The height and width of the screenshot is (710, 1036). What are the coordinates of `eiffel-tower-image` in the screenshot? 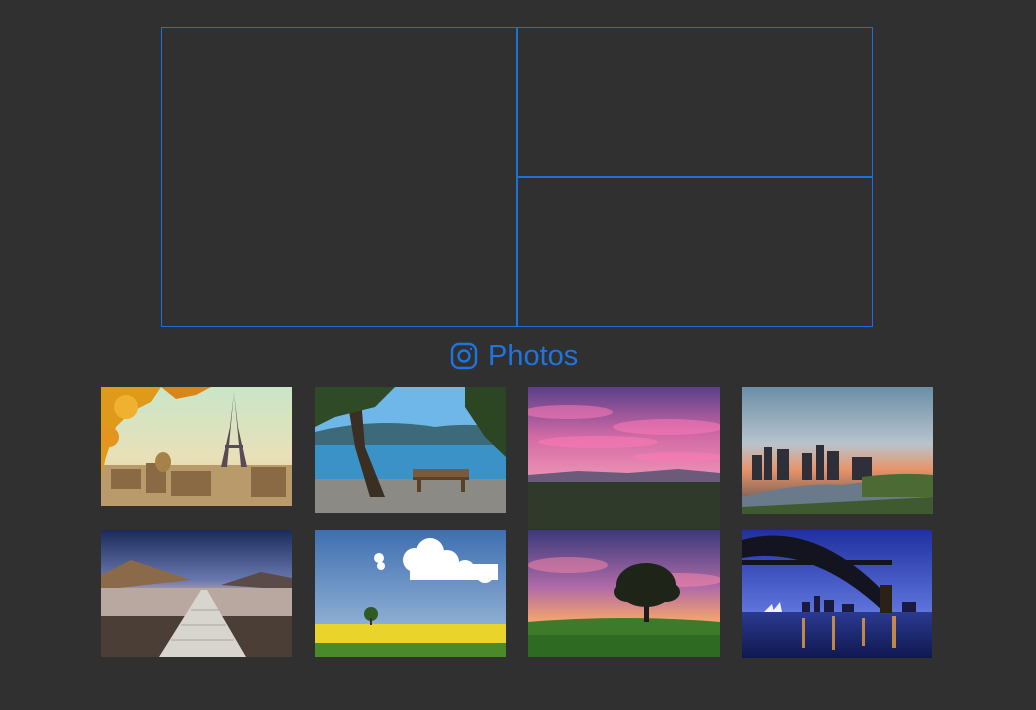 It's located at (196, 446).